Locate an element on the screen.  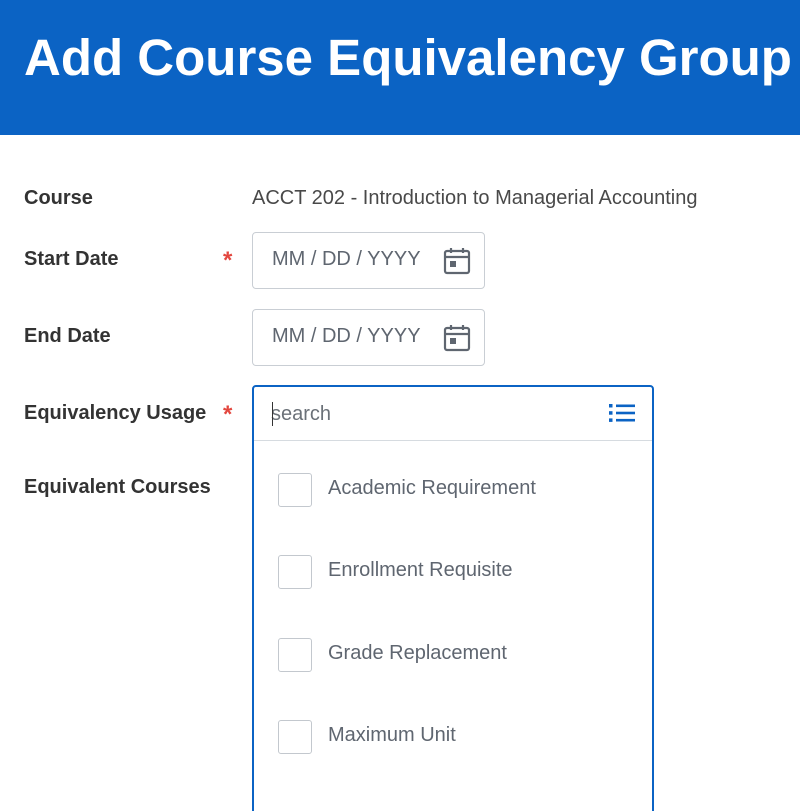
equivalency-usage-search-input is located at coordinates (431, 414).